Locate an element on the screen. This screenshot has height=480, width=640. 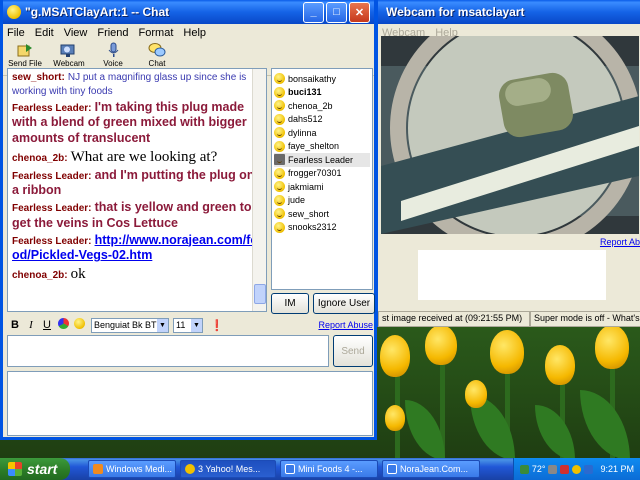
font-select: Benguiat Bk BT ▼ is located at coordinates (130, 325).